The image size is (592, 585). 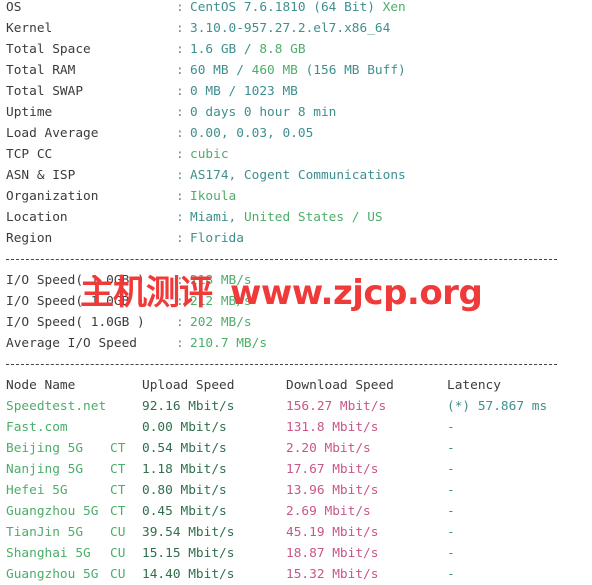 I want to click on latency: (*) 57.867 ms, so click(x=497, y=406).